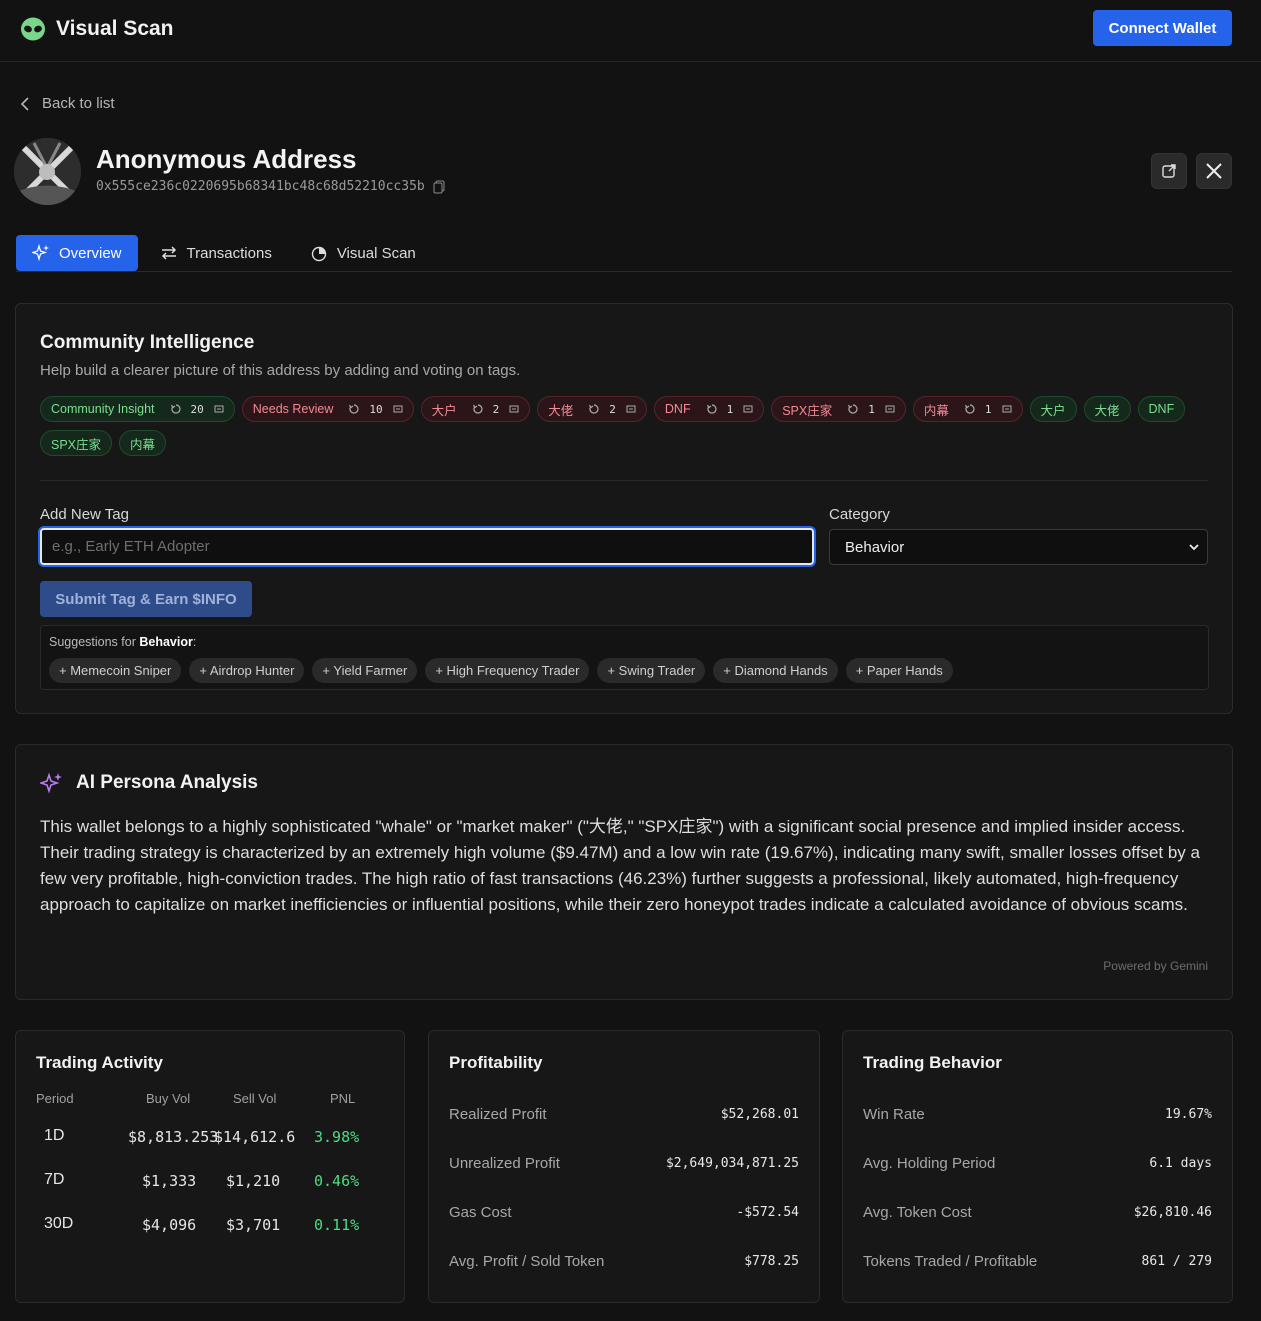 The image size is (1261, 1321). I want to click on suggestion-chip: + Paper Hands, so click(899, 670).